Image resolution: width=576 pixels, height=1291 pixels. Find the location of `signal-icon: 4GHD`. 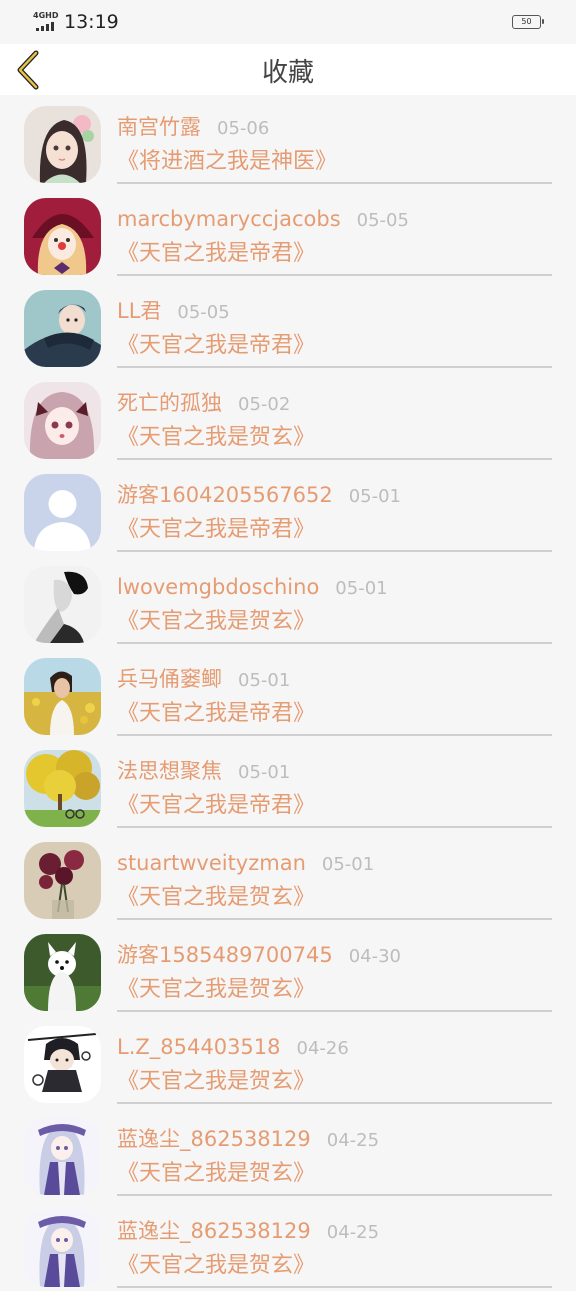

signal-icon: 4GHD is located at coordinates (47, 22).